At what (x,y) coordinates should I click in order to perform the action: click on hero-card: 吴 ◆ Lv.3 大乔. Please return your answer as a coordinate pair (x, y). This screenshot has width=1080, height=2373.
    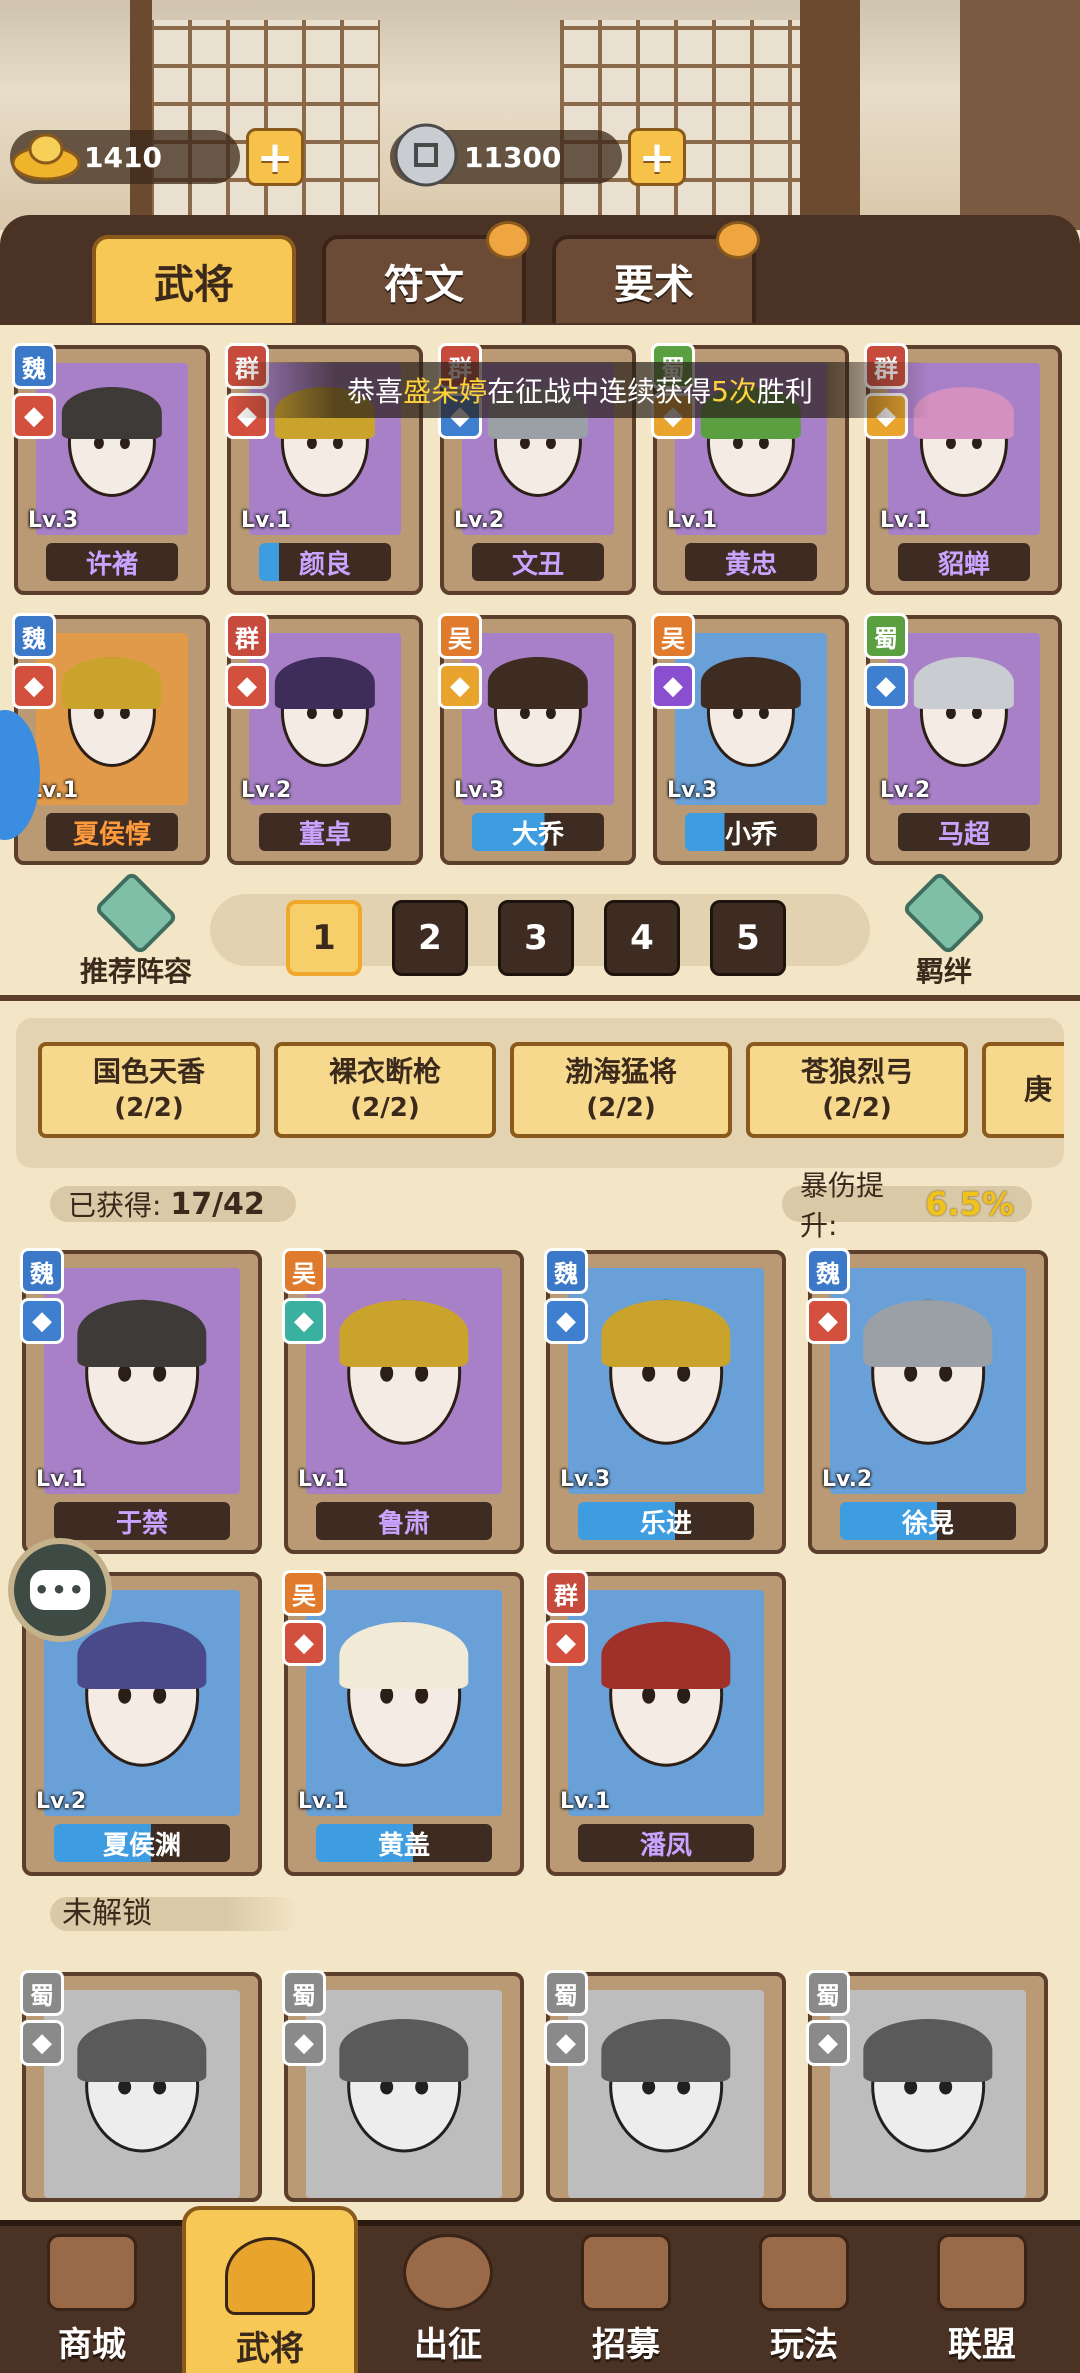
    Looking at the image, I should click on (537, 739).